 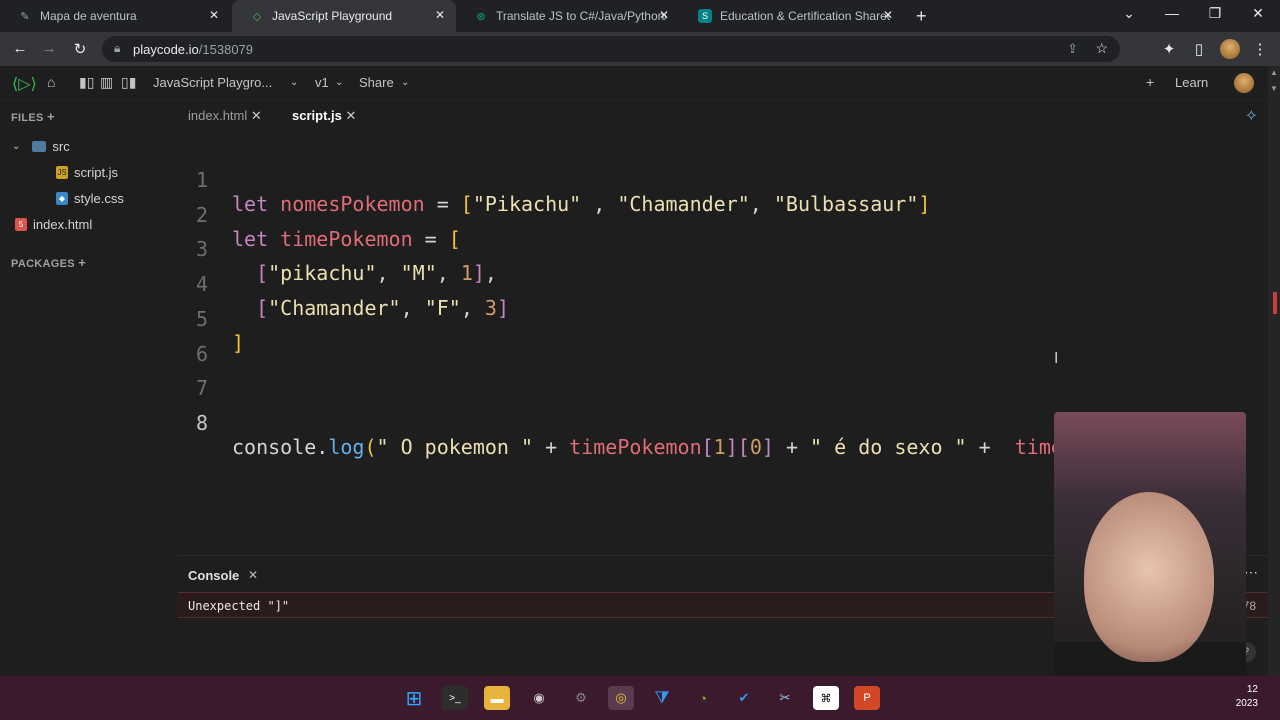 I want to click on back-icon: ←, so click(x=20, y=48).